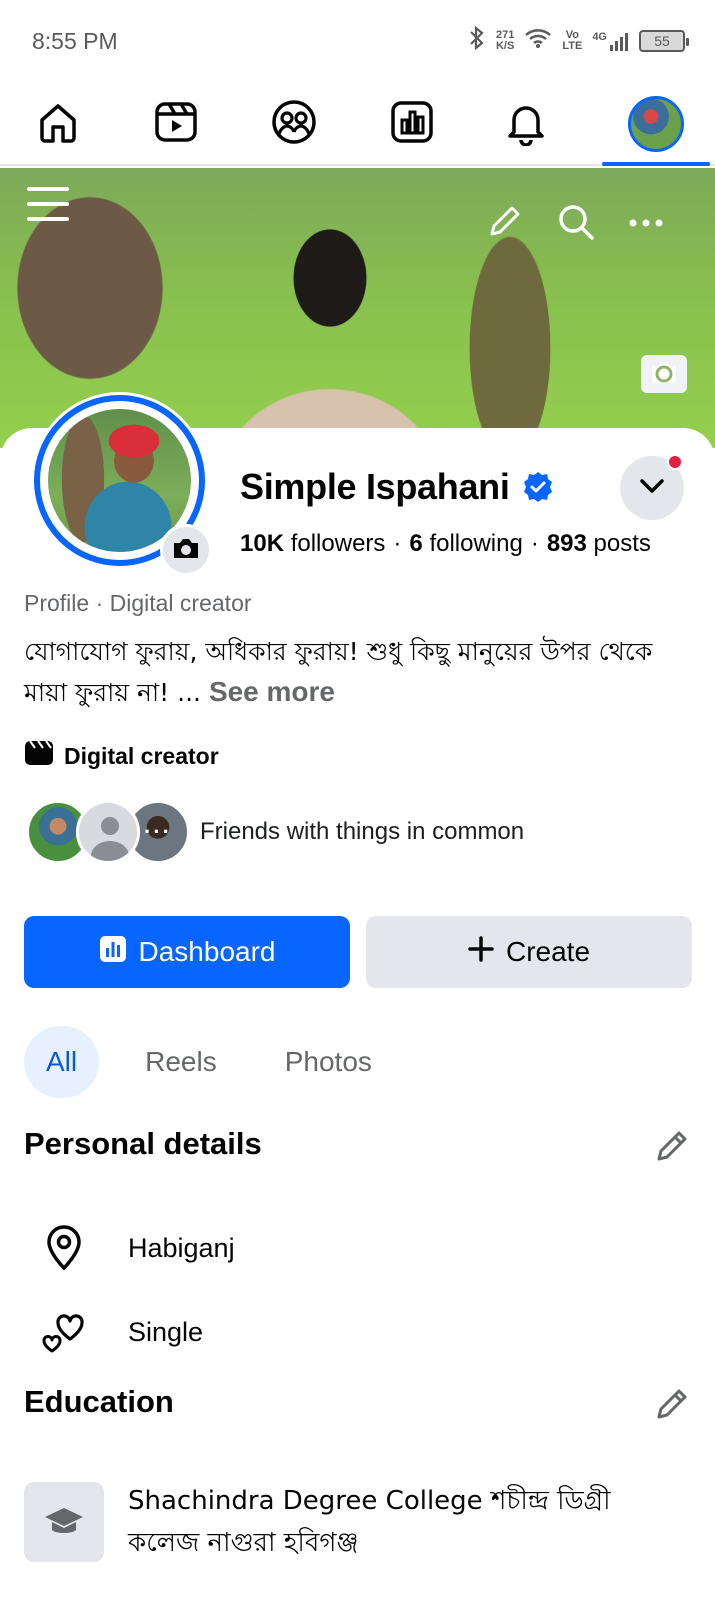 Image resolution: width=715 pixels, height=1600 pixels. I want to click on clapperboard-icon, so click(39, 756).